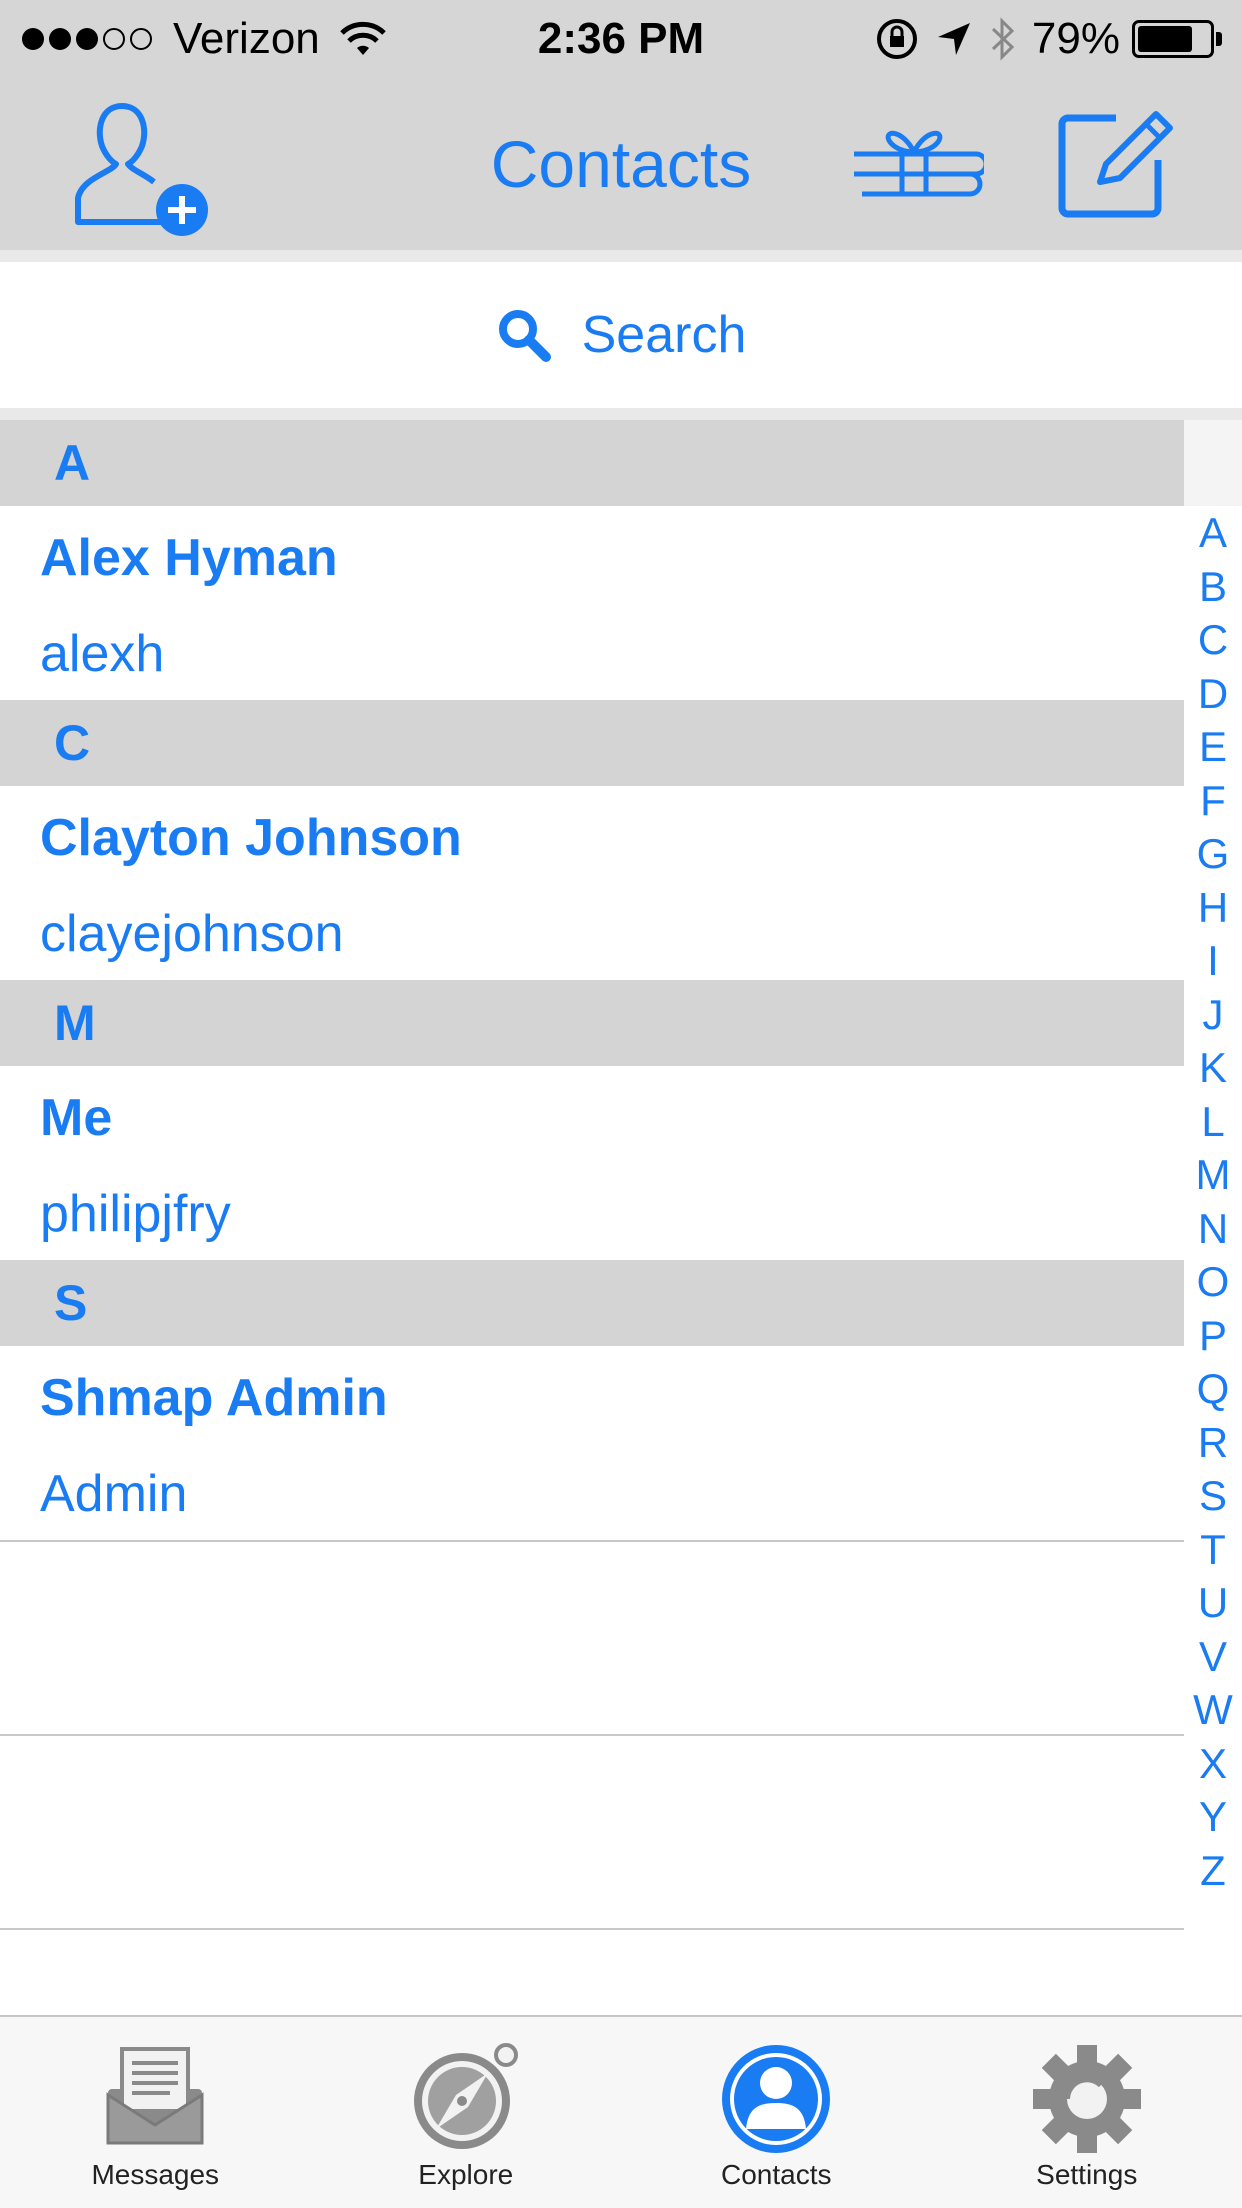 The width and height of the screenshot is (1242, 2208). I want to click on tab-bar: Messages Explore Contacts Settings, so click(621, 2111).